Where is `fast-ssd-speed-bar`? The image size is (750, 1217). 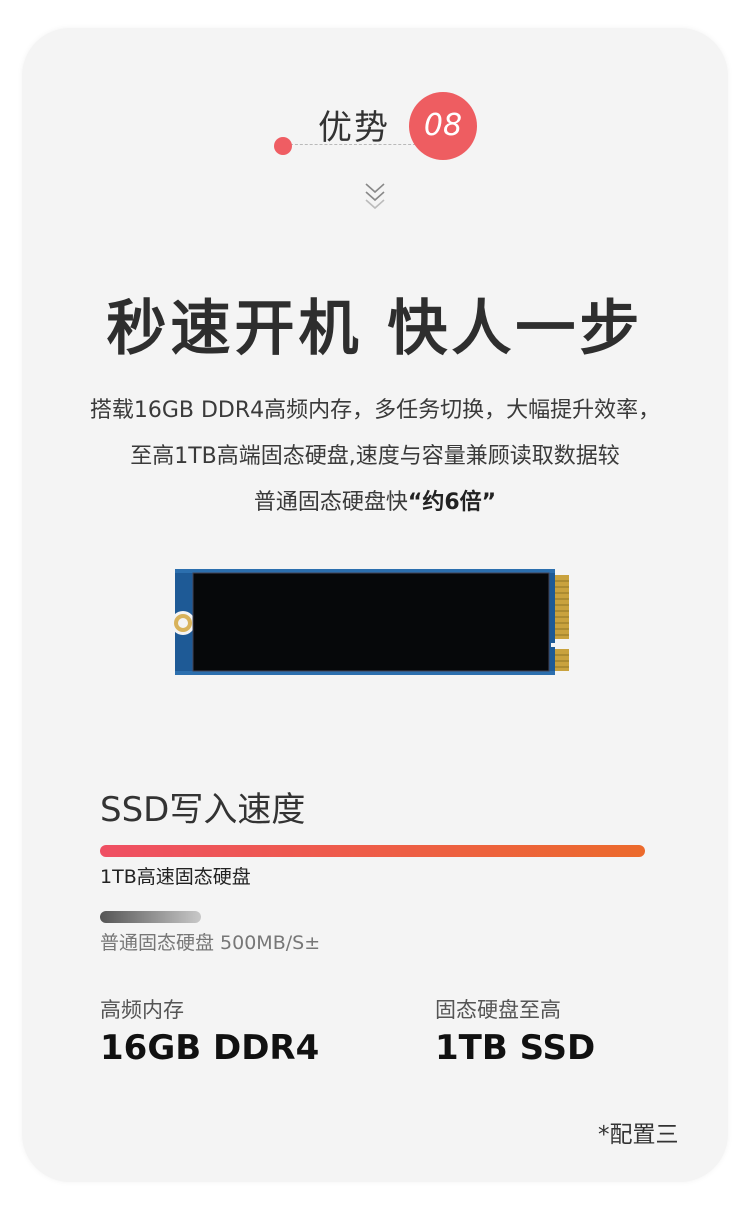 fast-ssd-speed-bar is located at coordinates (372, 851).